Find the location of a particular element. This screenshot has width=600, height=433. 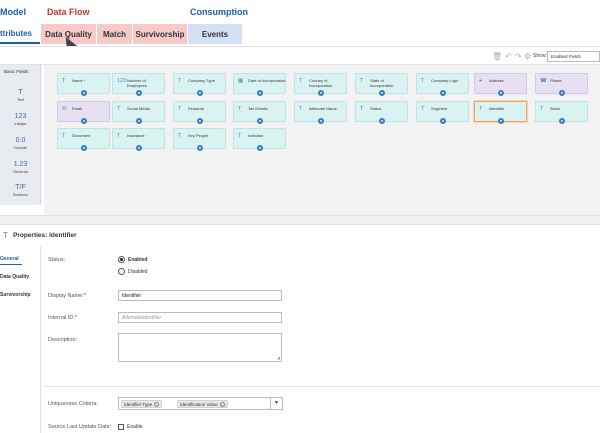

status-enabled-radio is located at coordinates (121, 259).